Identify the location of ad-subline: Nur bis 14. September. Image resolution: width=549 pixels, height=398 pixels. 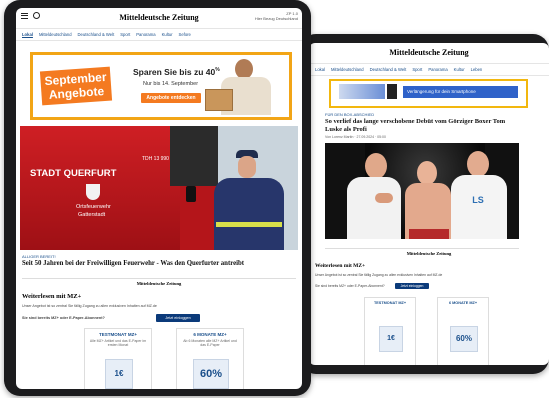
(171, 84).